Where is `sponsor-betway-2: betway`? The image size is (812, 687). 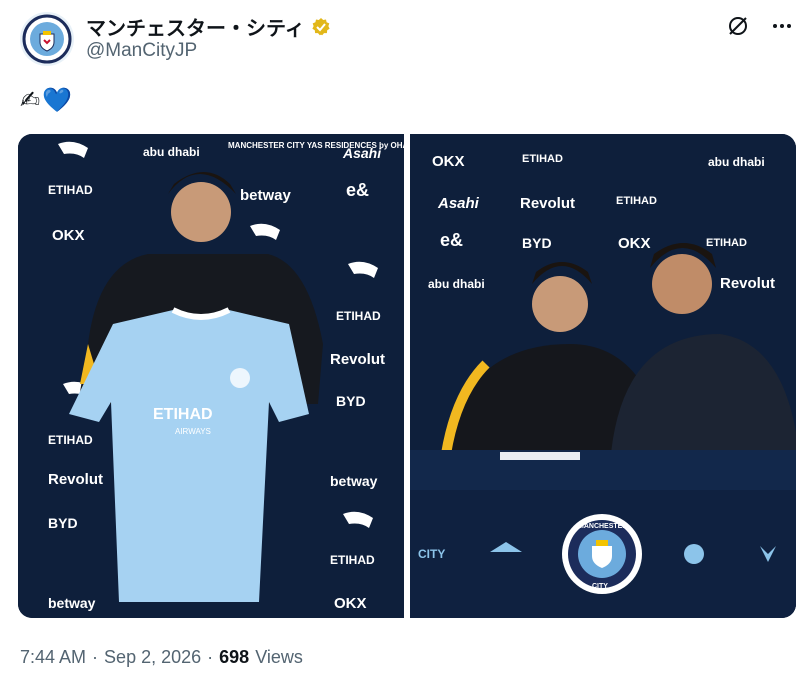 sponsor-betway-2: betway is located at coordinates (72, 603).